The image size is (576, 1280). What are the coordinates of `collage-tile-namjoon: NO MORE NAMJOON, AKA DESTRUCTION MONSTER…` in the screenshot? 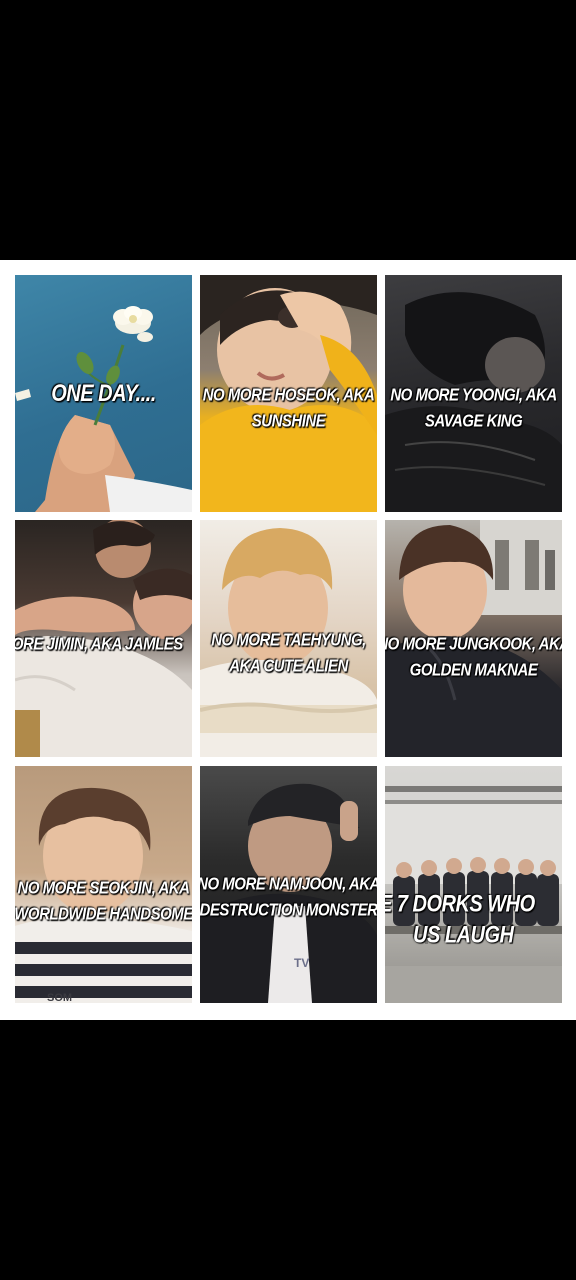 It's located at (288, 884).